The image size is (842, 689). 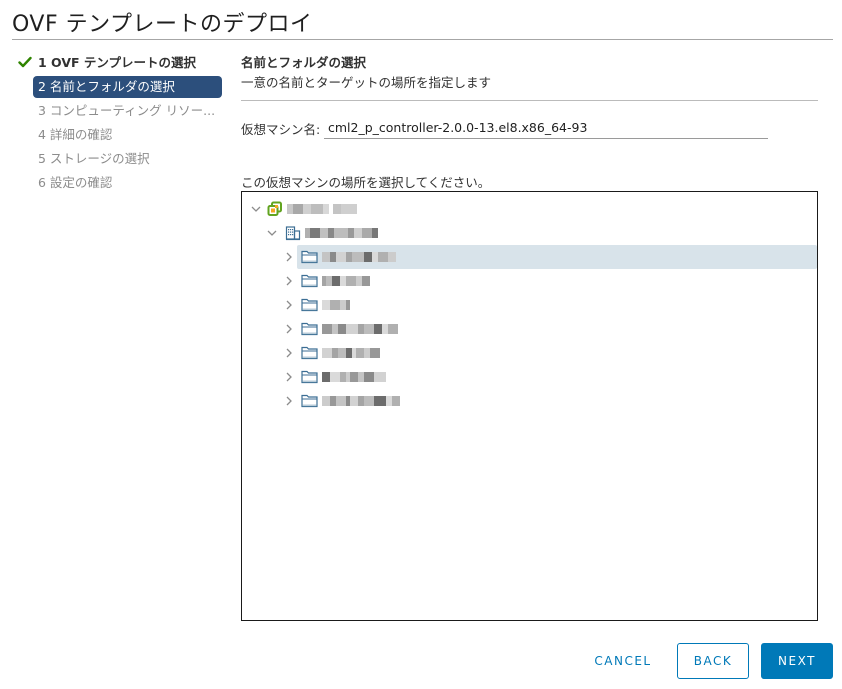 What do you see at coordinates (797, 661) in the screenshot?
I see `next-button: NEXT` at bounding box center [797, 661].